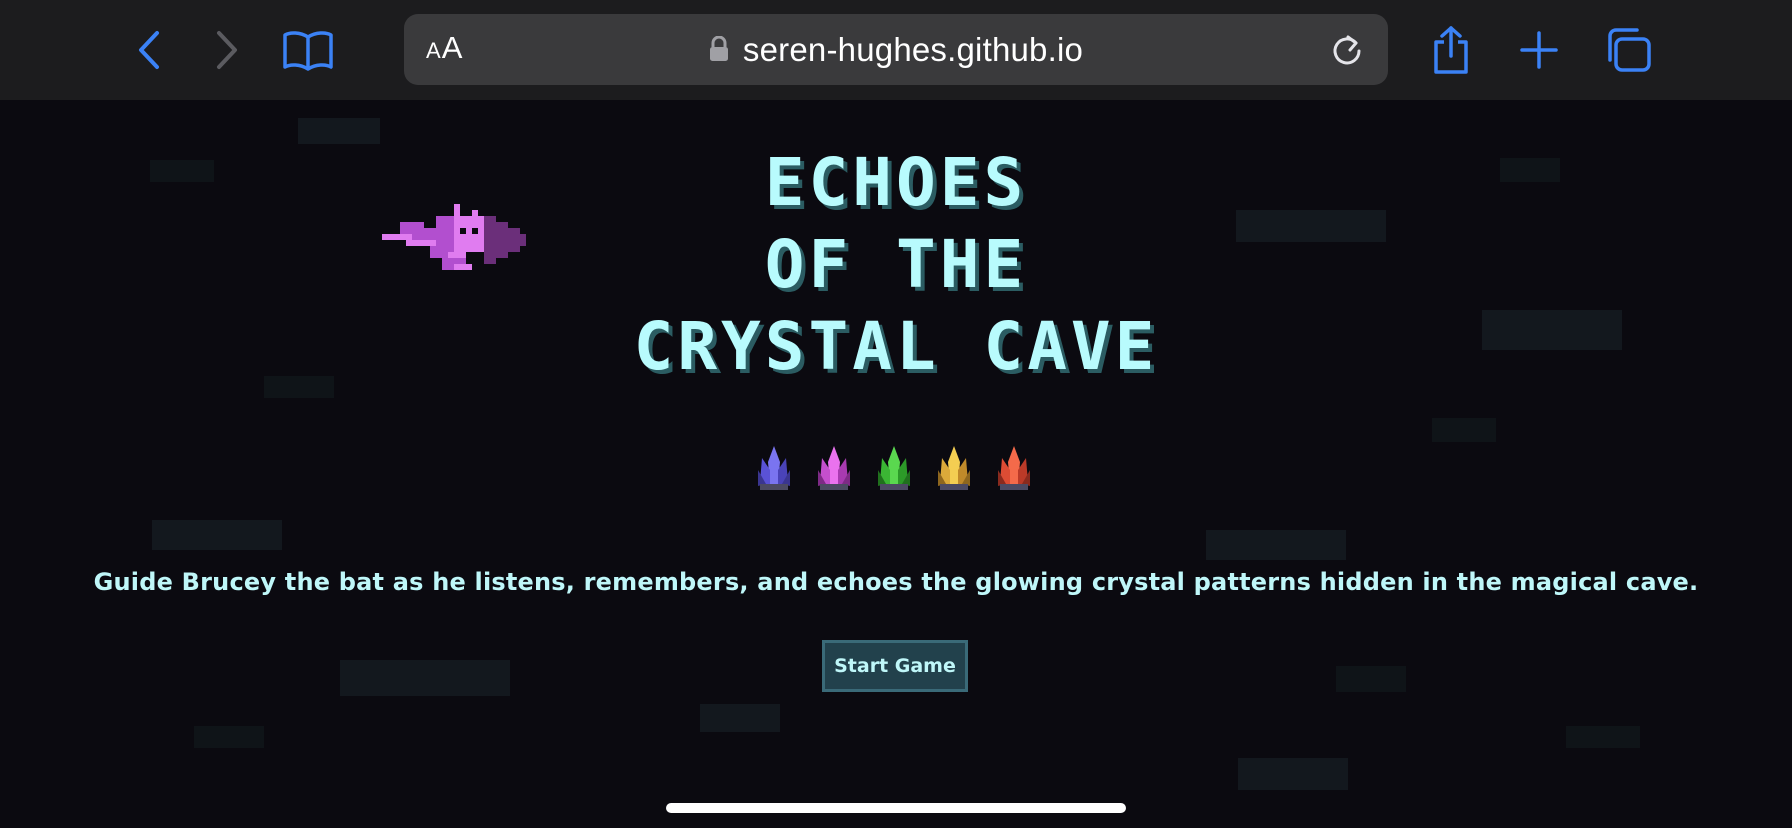 This screenshot has height=828, width=1792. What do you see at coordinates (894, 468) in the screenshot?
I see `green-crystal-icon` at bounding box center [894, 468].